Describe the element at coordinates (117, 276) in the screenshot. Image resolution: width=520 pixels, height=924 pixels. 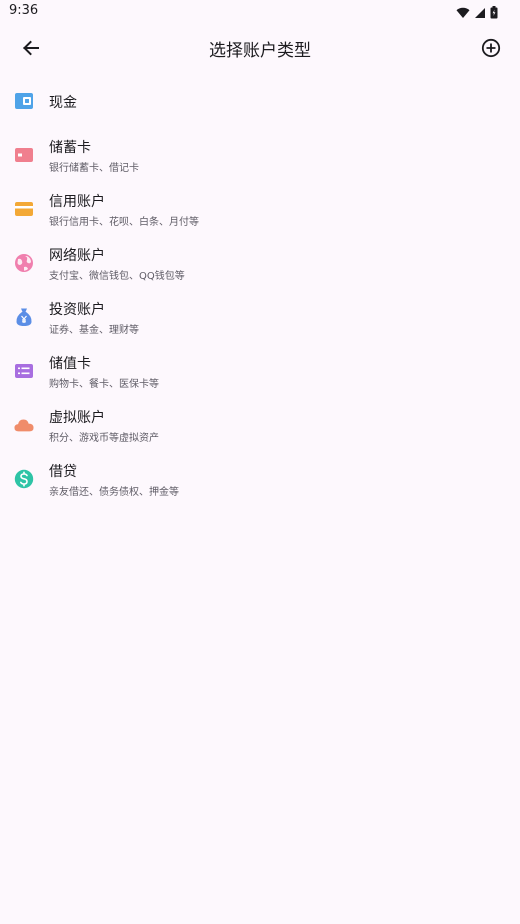
I see `account-type-subtitle: 支付宝、微信钱包、QQ钱包等` at that location.